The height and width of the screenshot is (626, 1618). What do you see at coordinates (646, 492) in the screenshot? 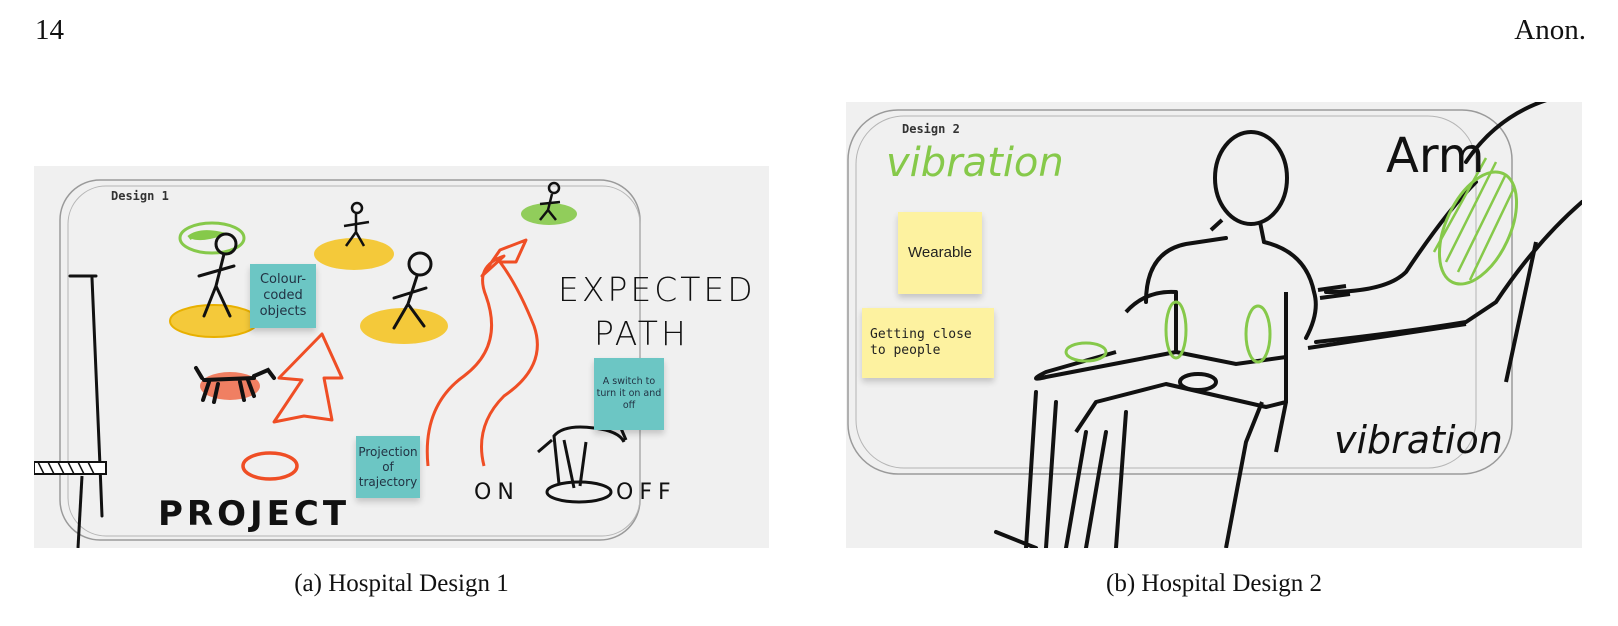
I see `handwritten-off: OFF` at bounding box center [646, 492].